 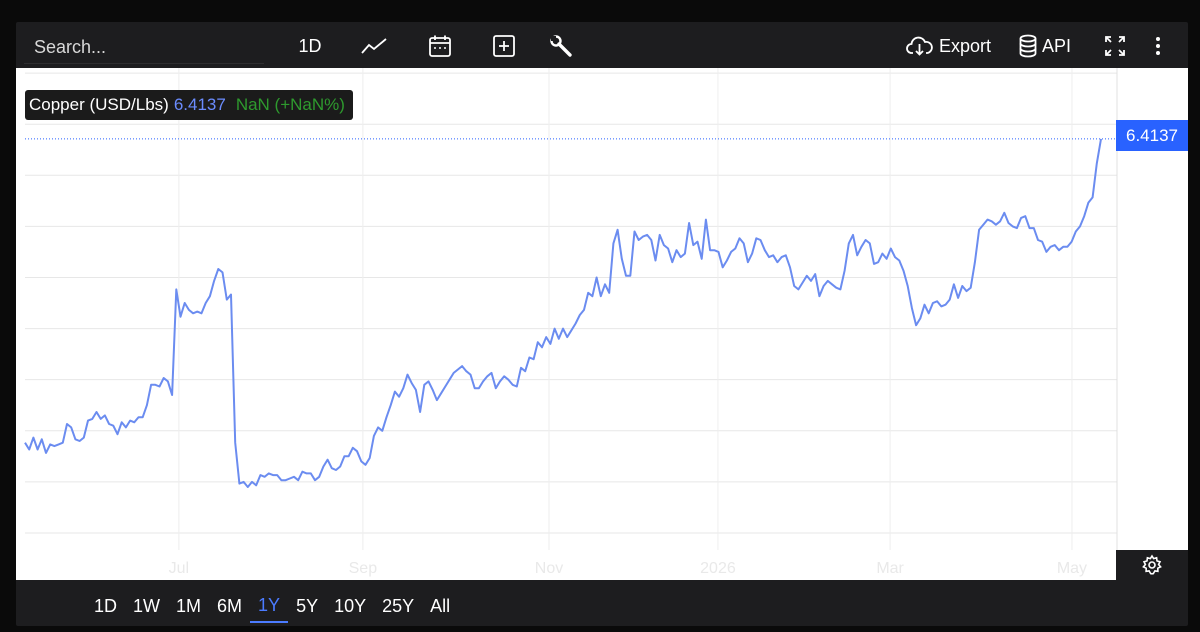 I want to click on range-1m: 1M, so click(x=188, y=606).